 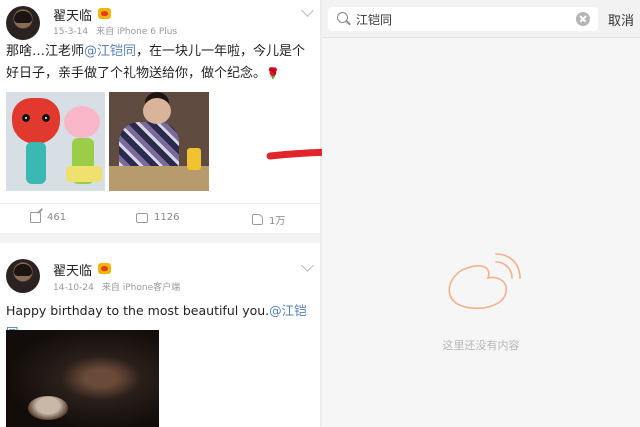 I want to click on rose-emoji: 🌹, so click(x=273, y=73).